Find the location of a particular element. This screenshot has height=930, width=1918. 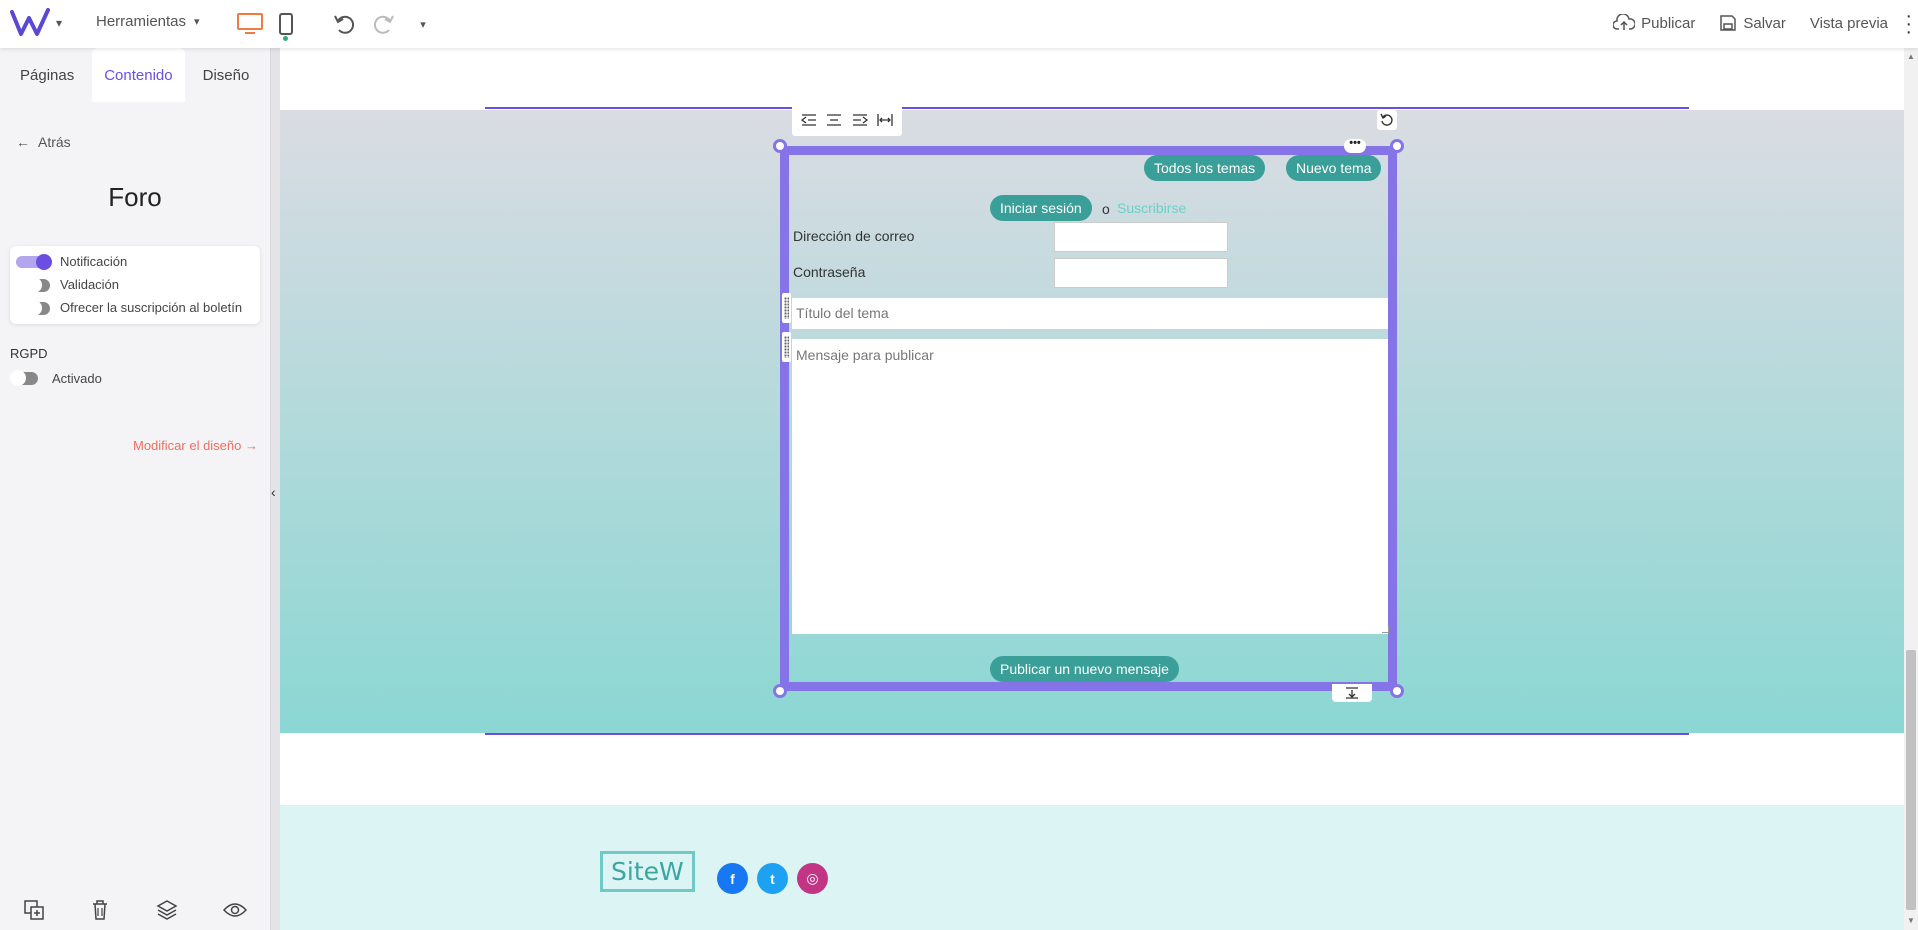

logo-w-icon is located at coordinates (30, 23).